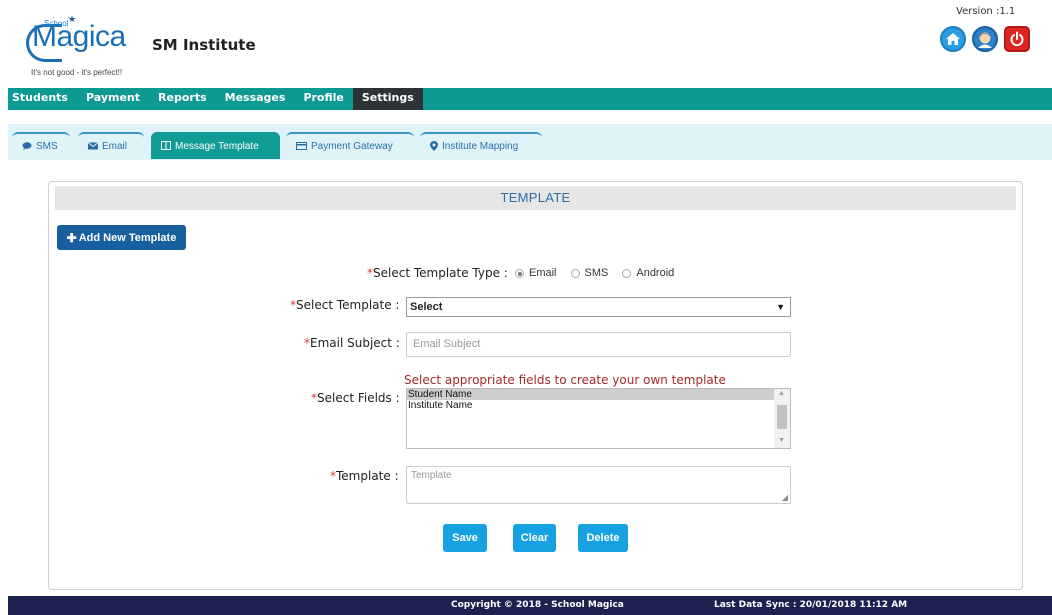 This screenshot has width=1052, height=615. Describe the element at coordinates (780, 307) in the screenshot. I see `dropdown-arrow-icon: ▼` at that location.